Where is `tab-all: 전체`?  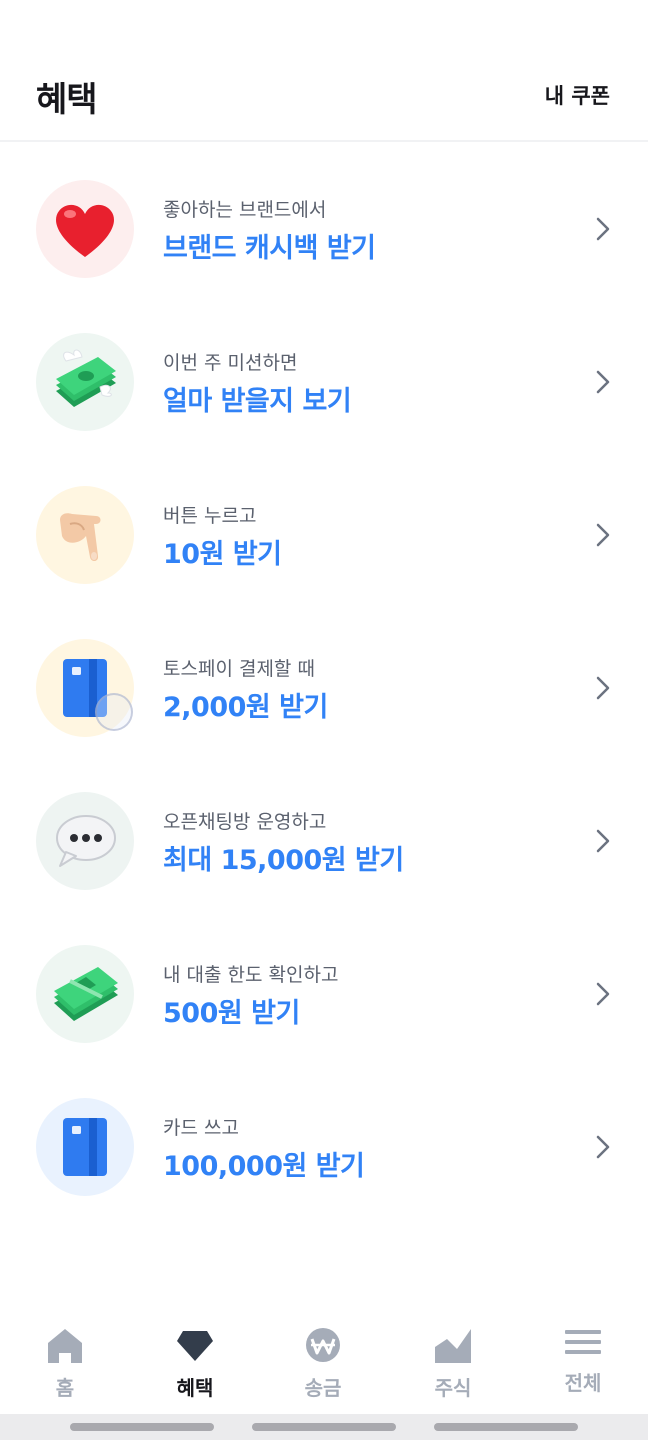 tab-all: 전체 is located at coordinates (583, 1362).